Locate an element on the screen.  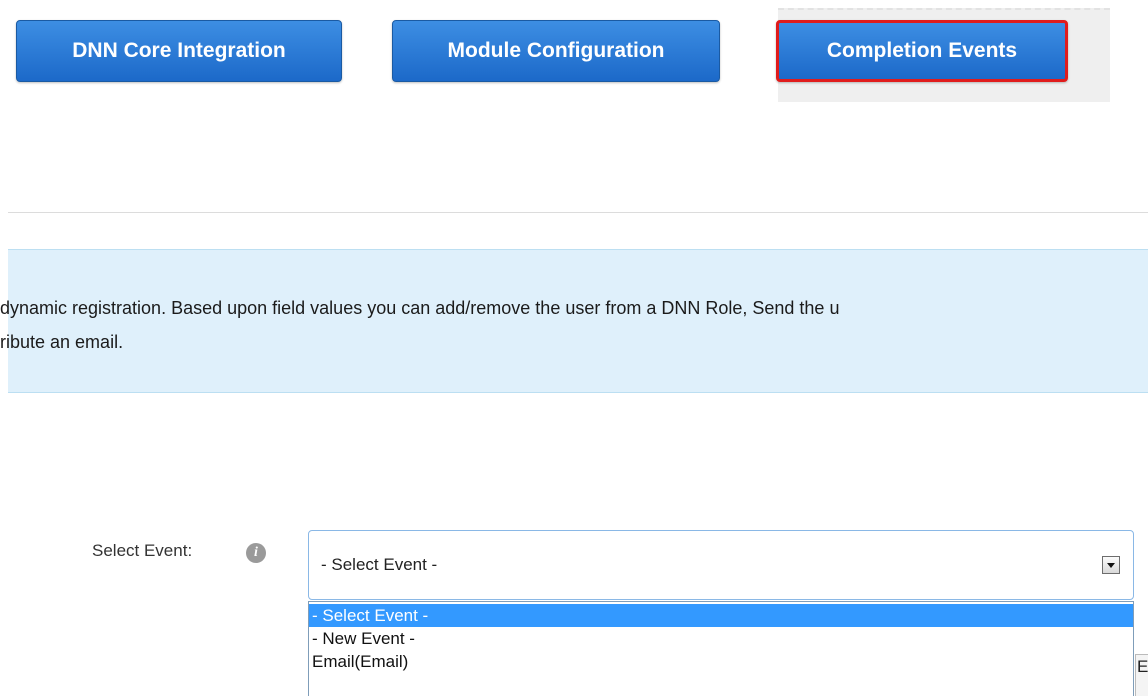
tab-completion-events: Completion Events is located at coordinates (922, 51).